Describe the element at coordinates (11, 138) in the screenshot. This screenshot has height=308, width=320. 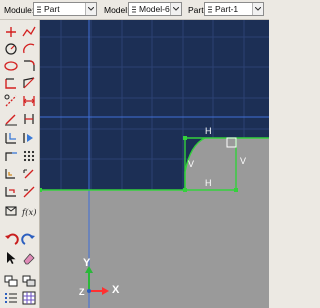
I see `offset-icon` at that location.